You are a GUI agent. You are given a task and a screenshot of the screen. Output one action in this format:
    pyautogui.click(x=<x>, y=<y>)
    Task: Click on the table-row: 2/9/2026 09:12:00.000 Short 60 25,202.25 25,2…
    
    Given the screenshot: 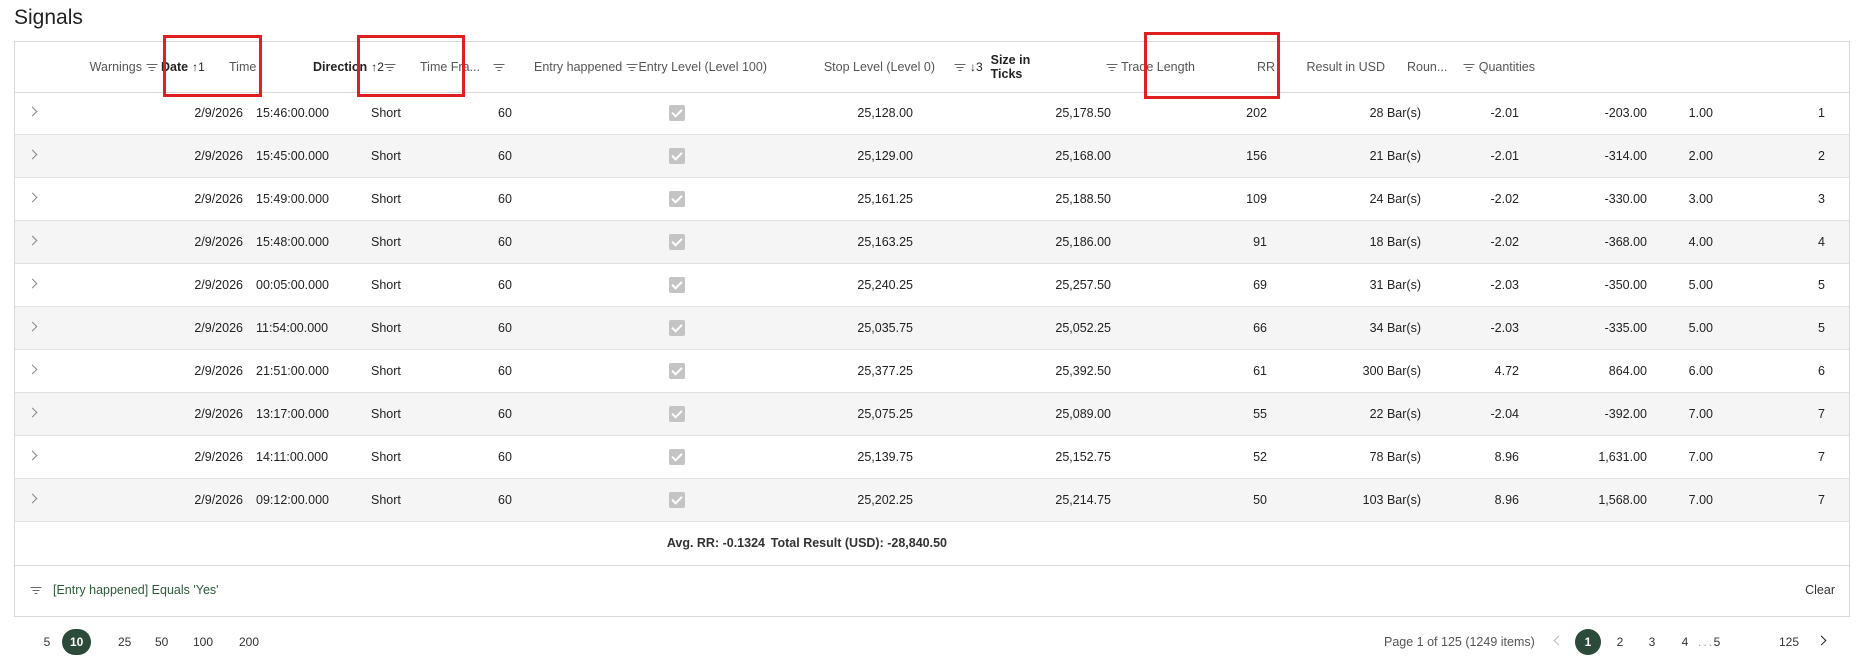 What is the action you would take?
    pyautogui.click(x=932, y=500)
    